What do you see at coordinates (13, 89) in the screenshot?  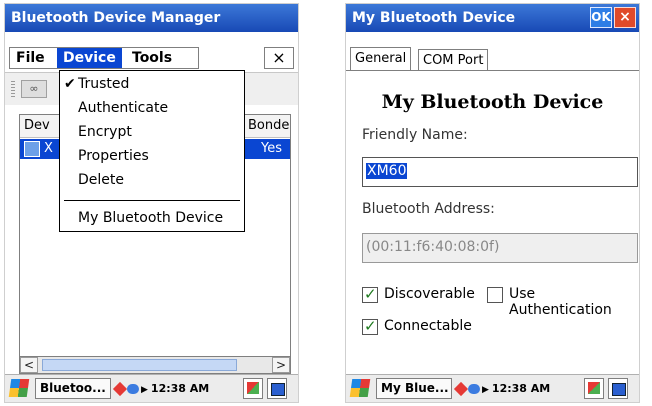 I see `toolbar-grip` at bounding box center [13, 89].